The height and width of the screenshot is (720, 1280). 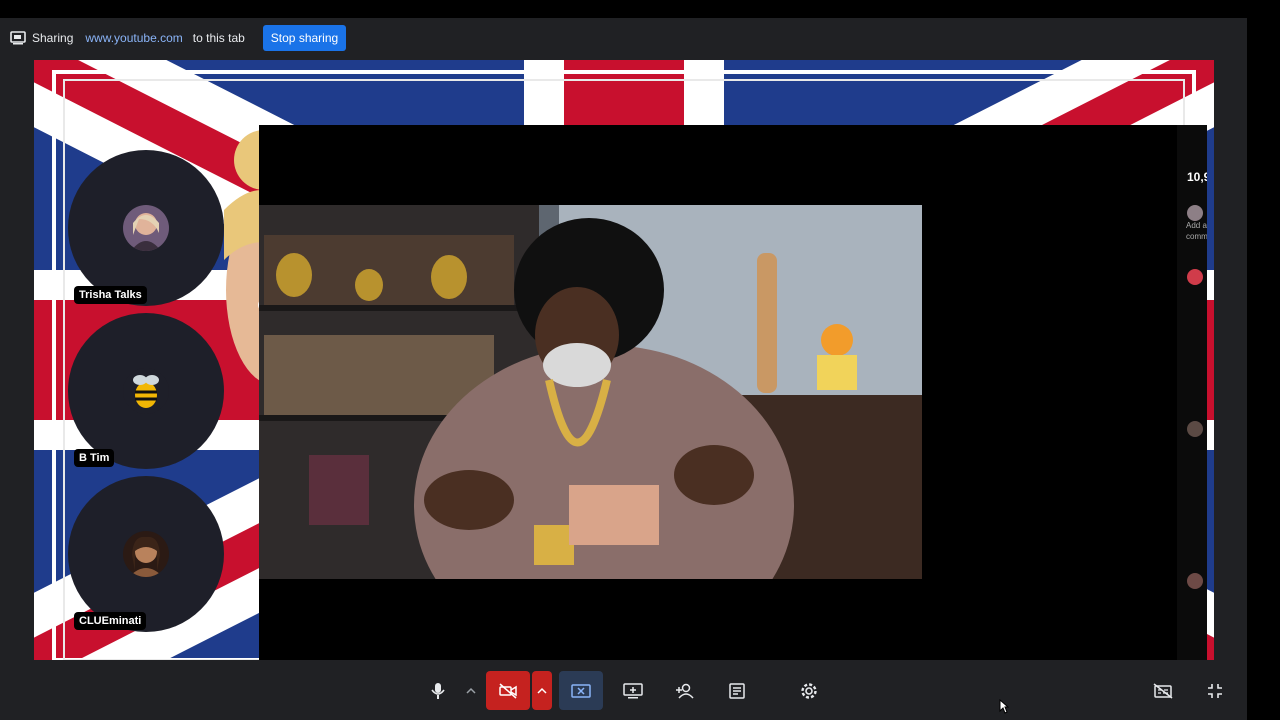 I want to click on sharing-suffix: to this tab, so click(x=218, y=38).